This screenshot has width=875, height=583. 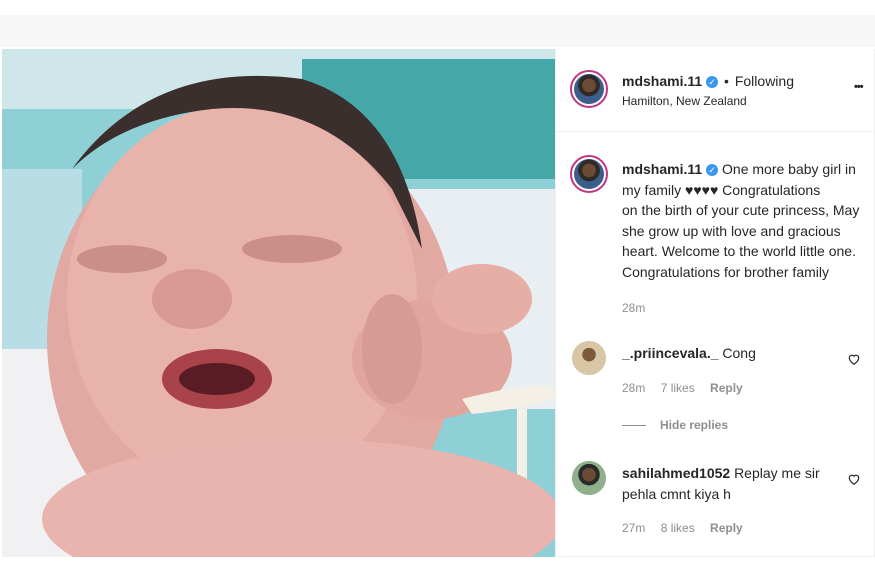 I want to click on comment-username: _.priincevala._, so click(x=670, y=353).